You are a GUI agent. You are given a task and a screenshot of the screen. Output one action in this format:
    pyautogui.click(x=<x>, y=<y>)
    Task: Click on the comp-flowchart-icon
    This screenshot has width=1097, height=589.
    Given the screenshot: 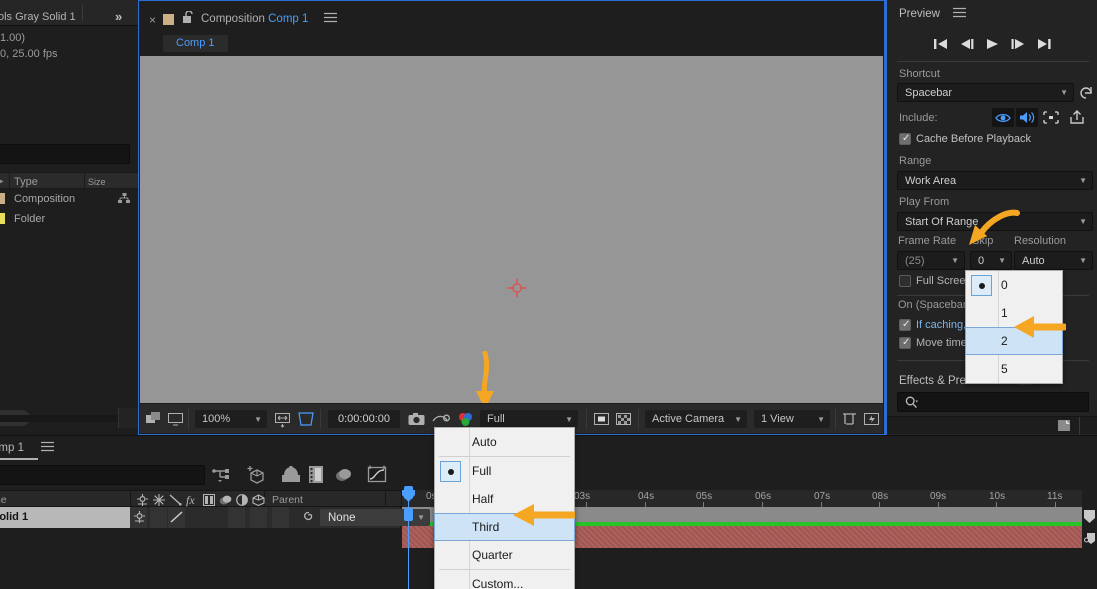 What is the action you would take?
    pyautogui.click(x=124, y=198)
    